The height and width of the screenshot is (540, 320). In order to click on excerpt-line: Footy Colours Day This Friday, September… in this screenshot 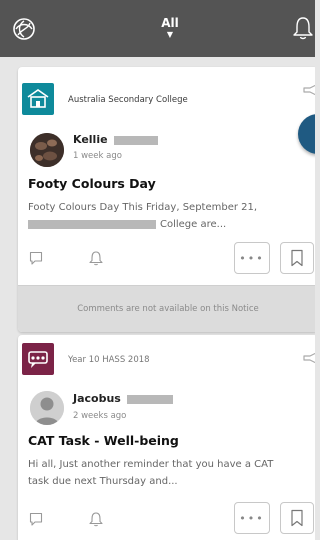, I will do `click(143, 207)`.